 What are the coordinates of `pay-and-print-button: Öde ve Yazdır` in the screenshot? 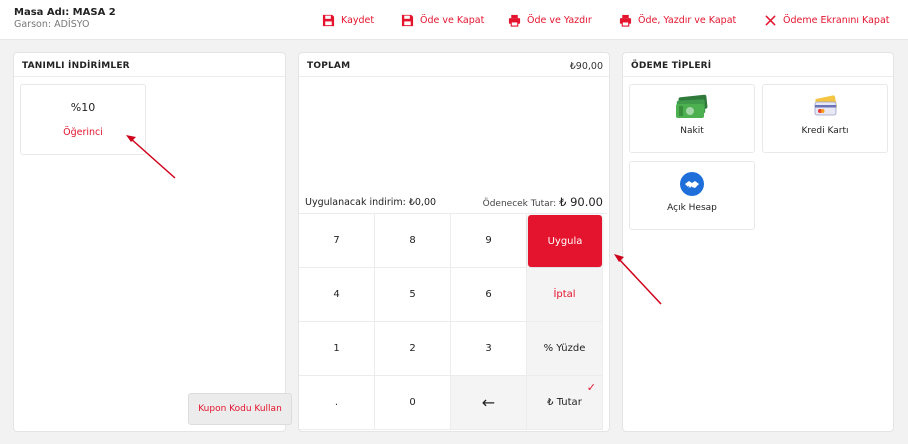 It's located at (550, 20).